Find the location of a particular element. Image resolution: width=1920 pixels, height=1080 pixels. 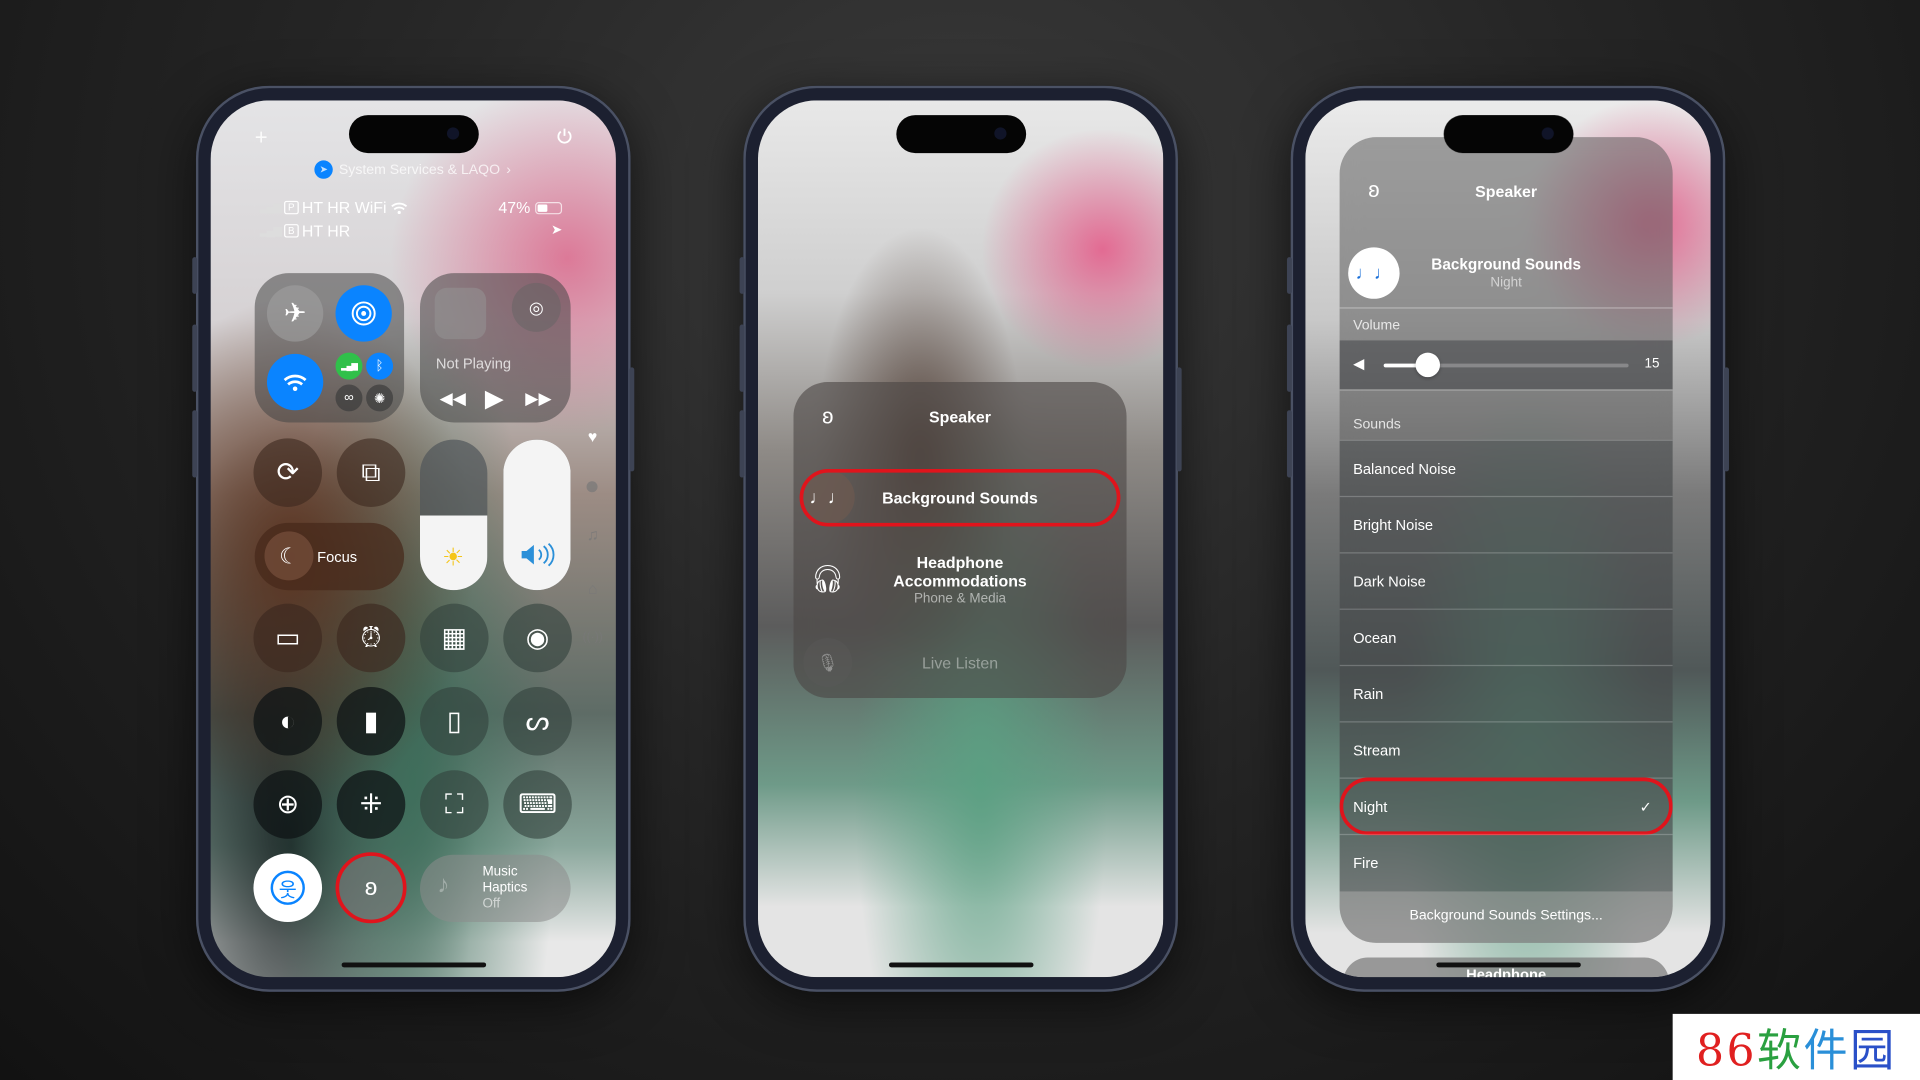

menu-item-background-sounds: ♩♩ Background Sounds is located at coordinates (960, 497).